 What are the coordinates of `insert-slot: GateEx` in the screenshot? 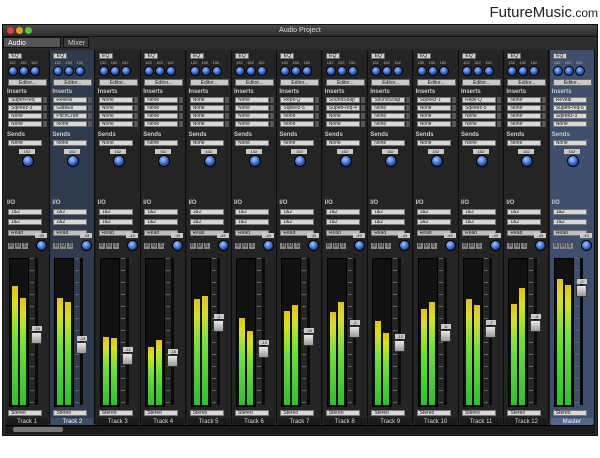 It's located at (70, 108).